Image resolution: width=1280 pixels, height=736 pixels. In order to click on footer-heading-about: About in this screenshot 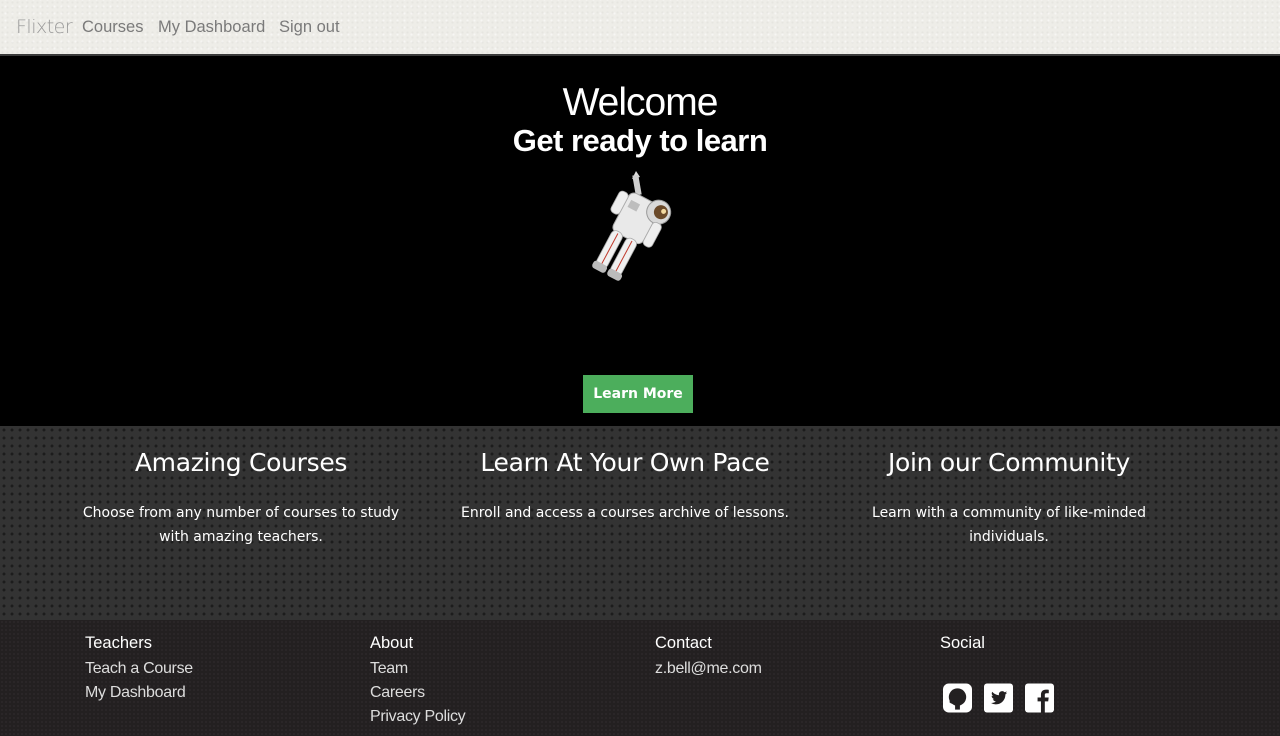, I will do `click(392, 643)`.